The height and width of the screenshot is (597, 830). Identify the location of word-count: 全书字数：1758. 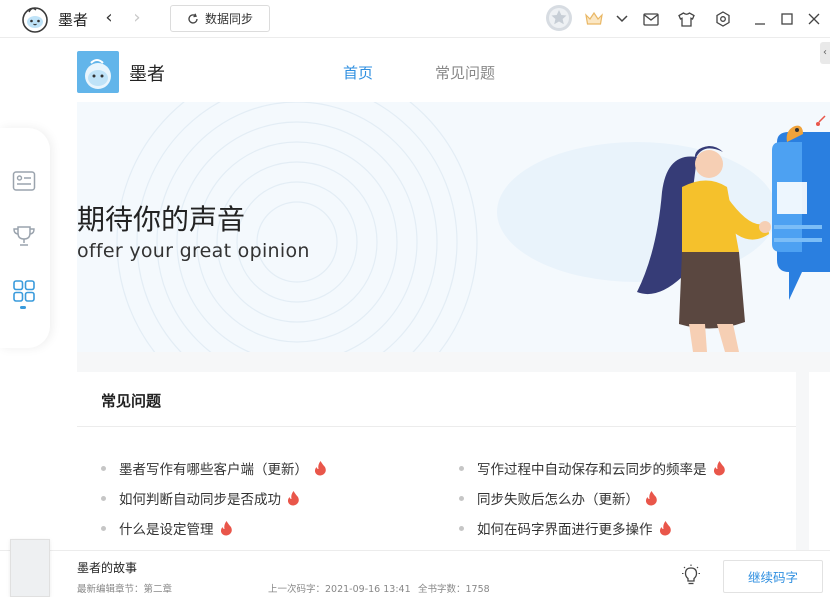
(454, 589).